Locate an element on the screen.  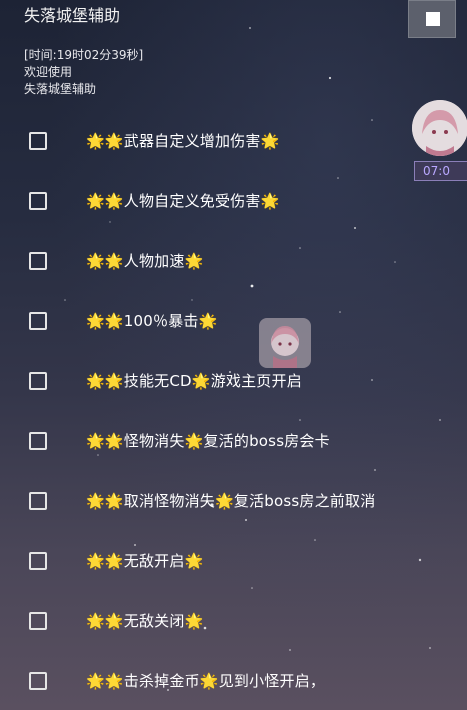
option-row: 🌟🌟人物自定义免受伤害🌟 is located at coordinates (200, 201).